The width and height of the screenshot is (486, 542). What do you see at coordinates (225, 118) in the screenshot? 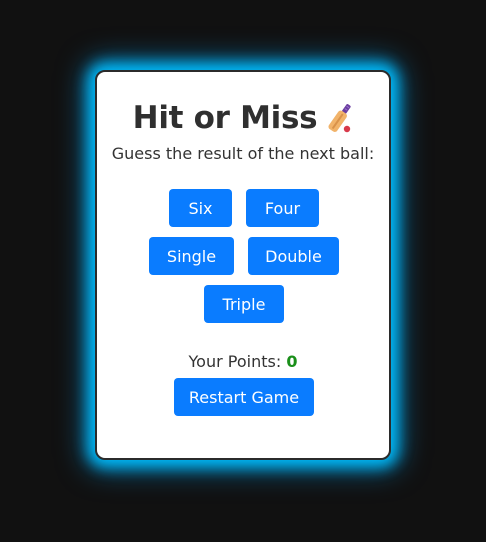
I see `game-title: Hit or Miss` at bounding box center [225, 118].